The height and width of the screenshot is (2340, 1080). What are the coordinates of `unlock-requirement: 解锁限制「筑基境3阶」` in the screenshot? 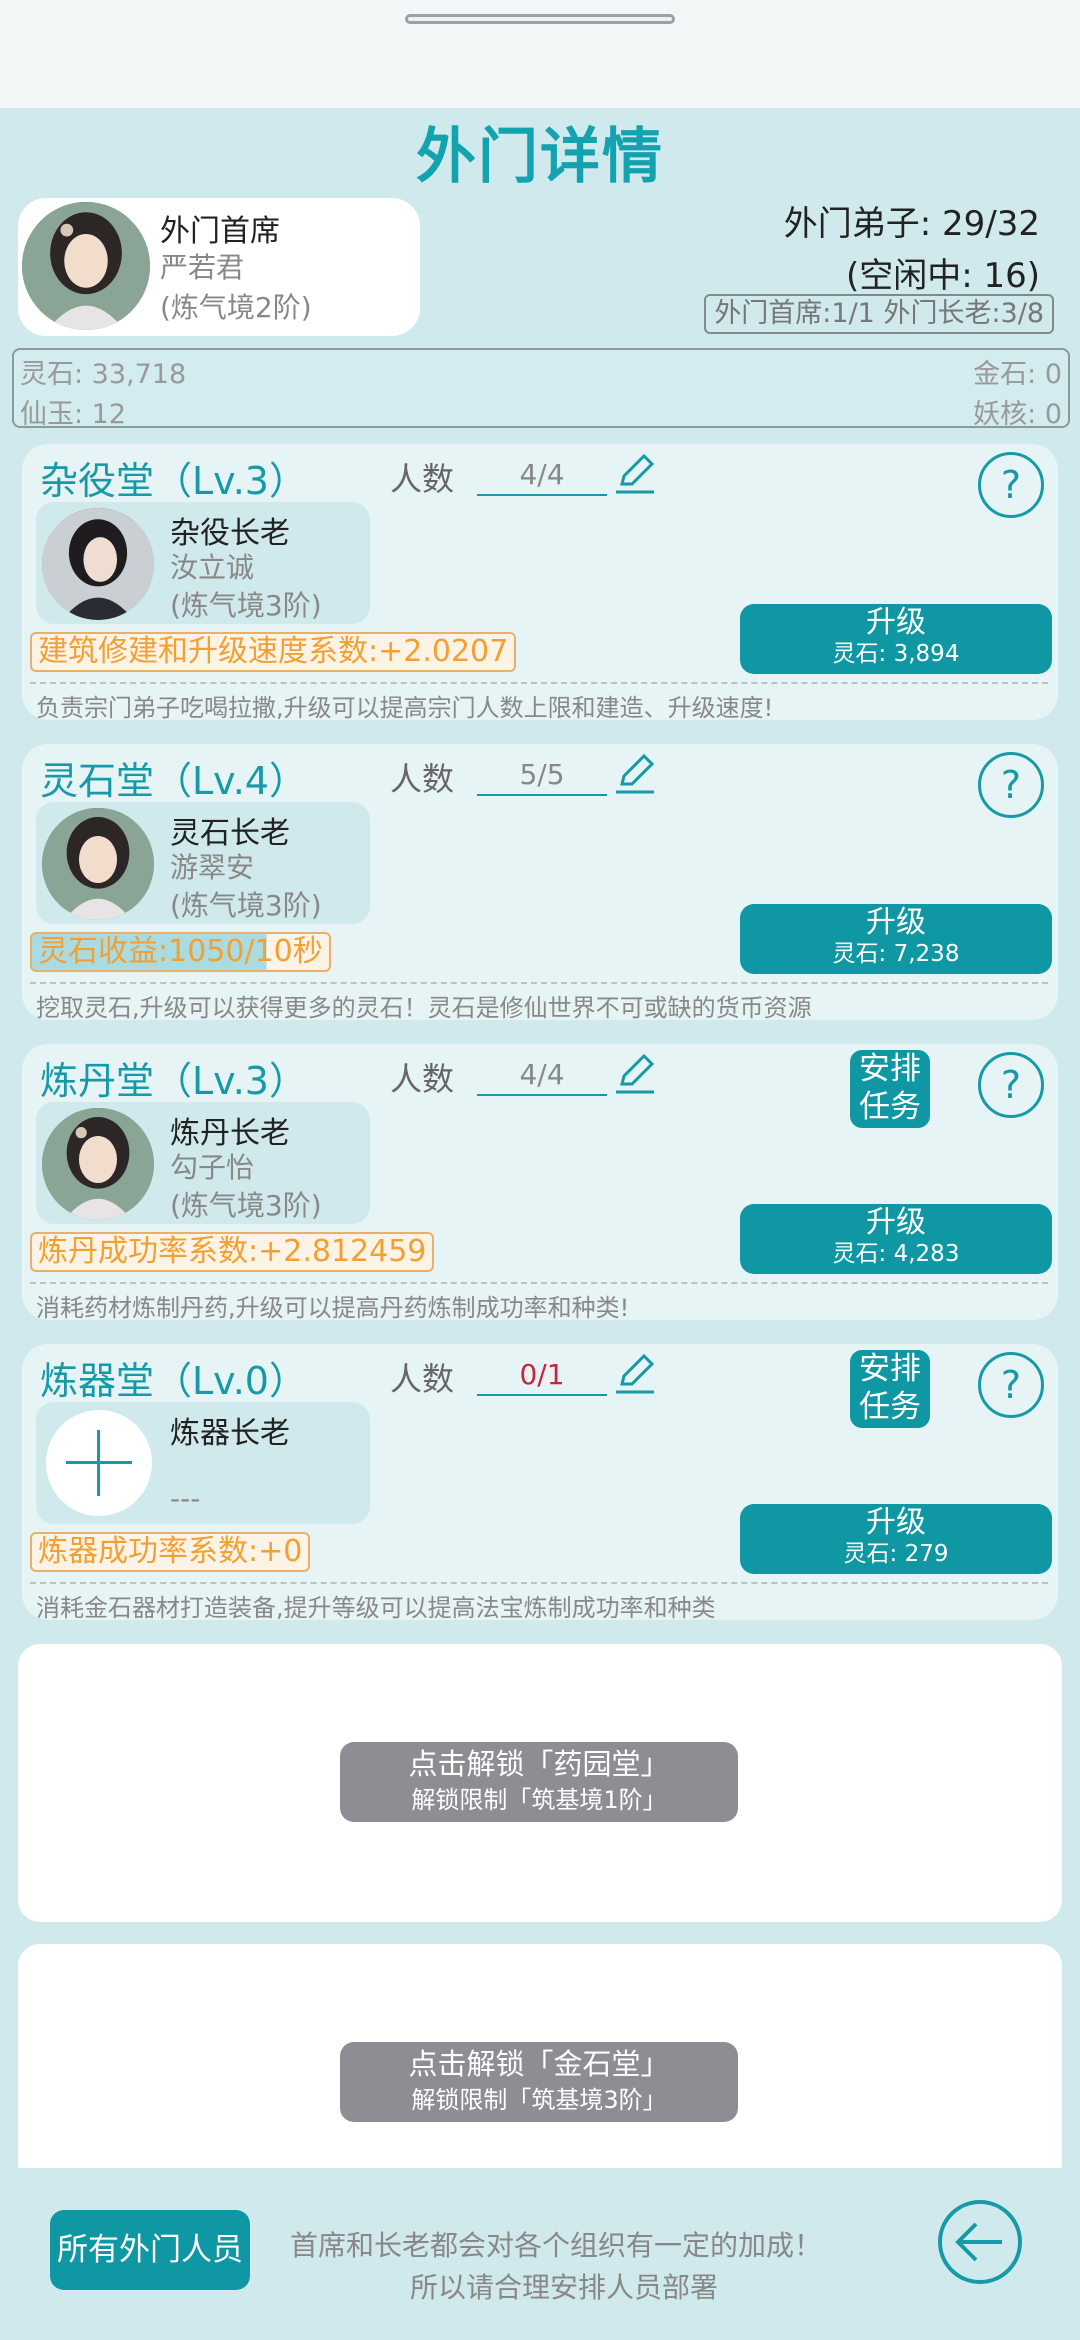 It's located at (539, 2100).